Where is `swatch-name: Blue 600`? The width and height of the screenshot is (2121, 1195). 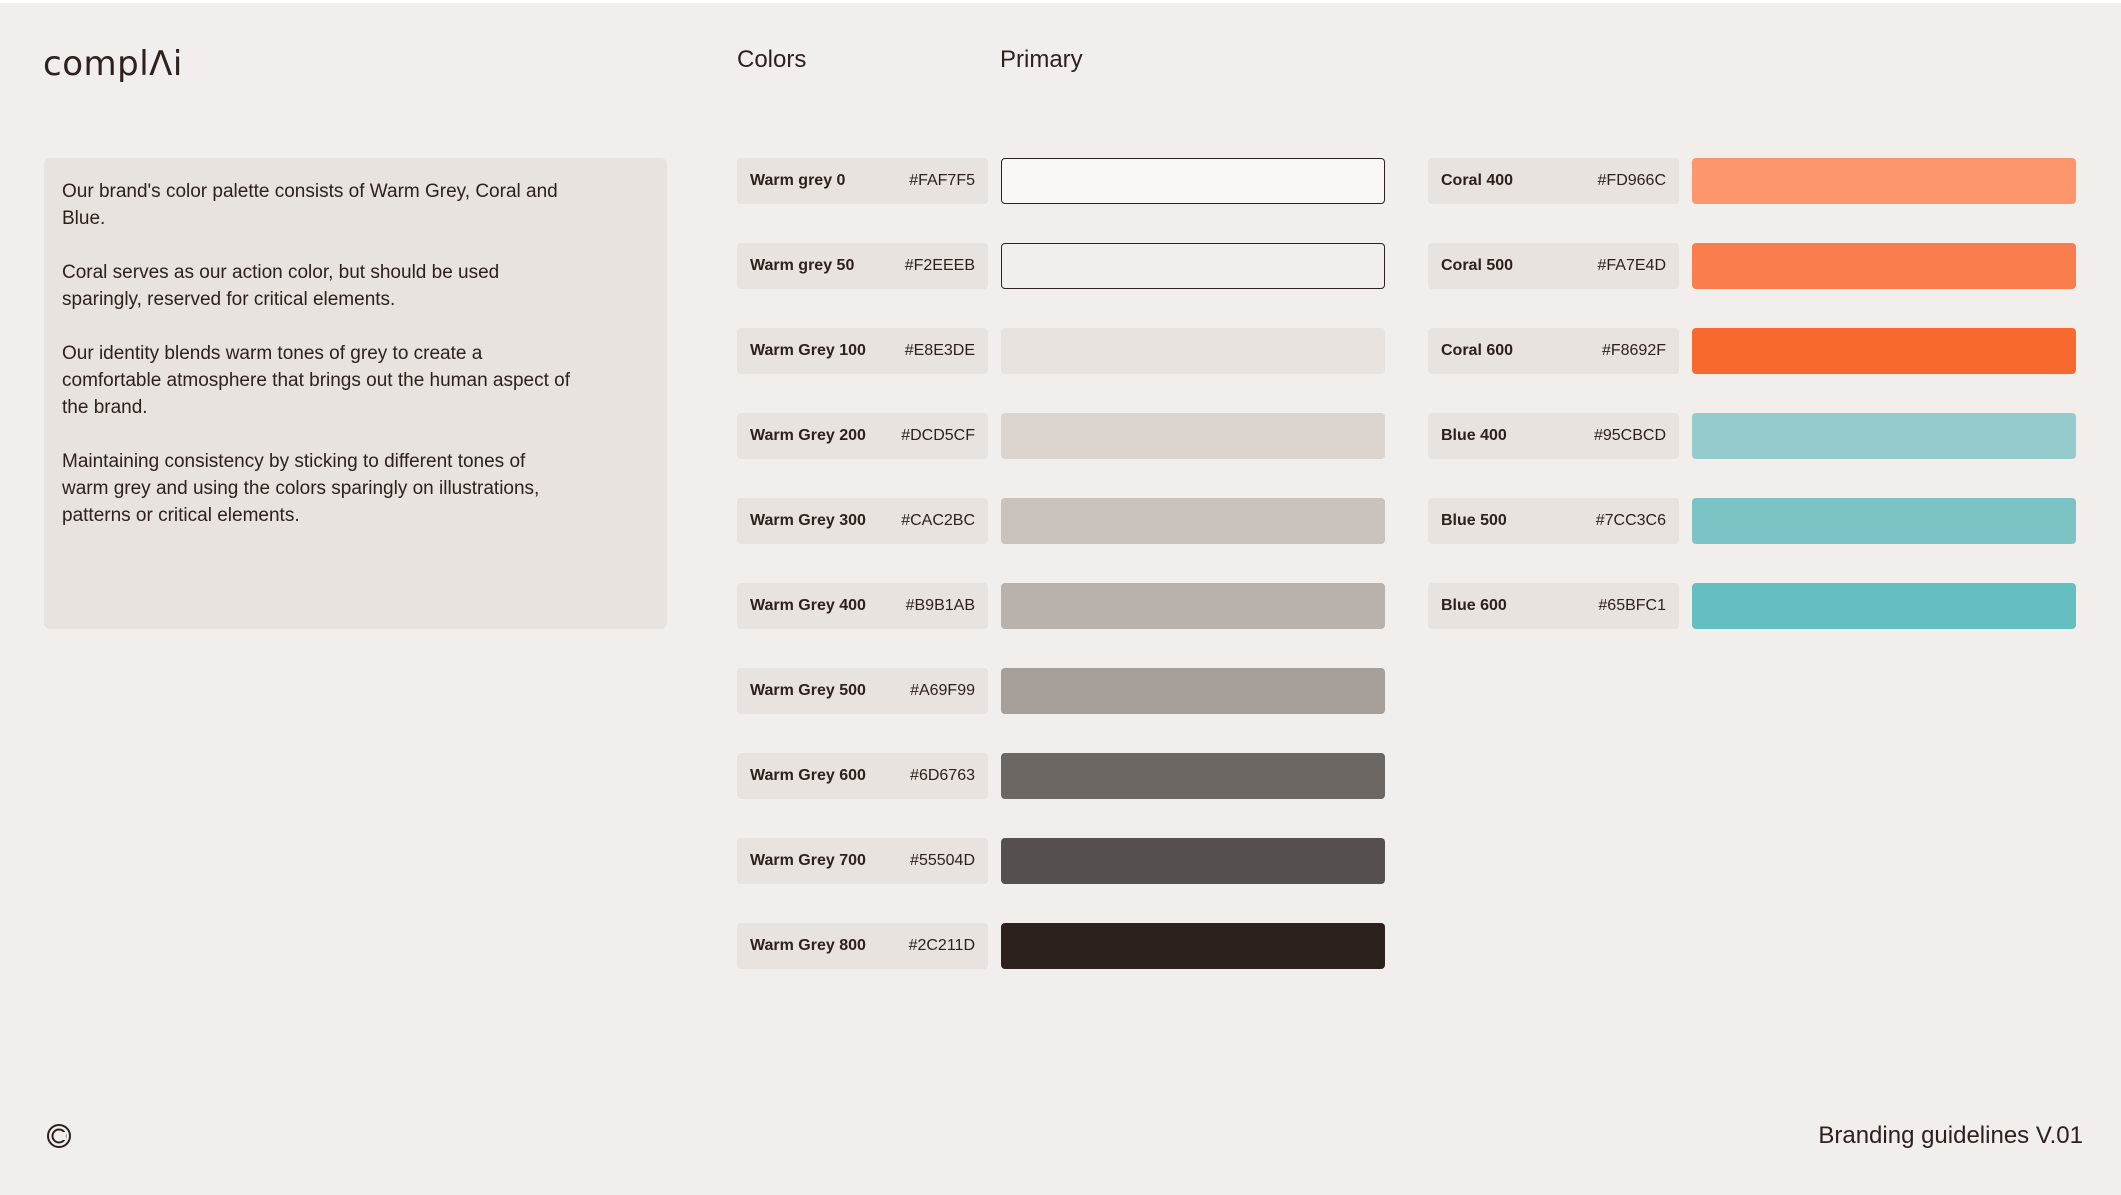 swatch-name: Blue 600 is located at coordinates (1474, 605).